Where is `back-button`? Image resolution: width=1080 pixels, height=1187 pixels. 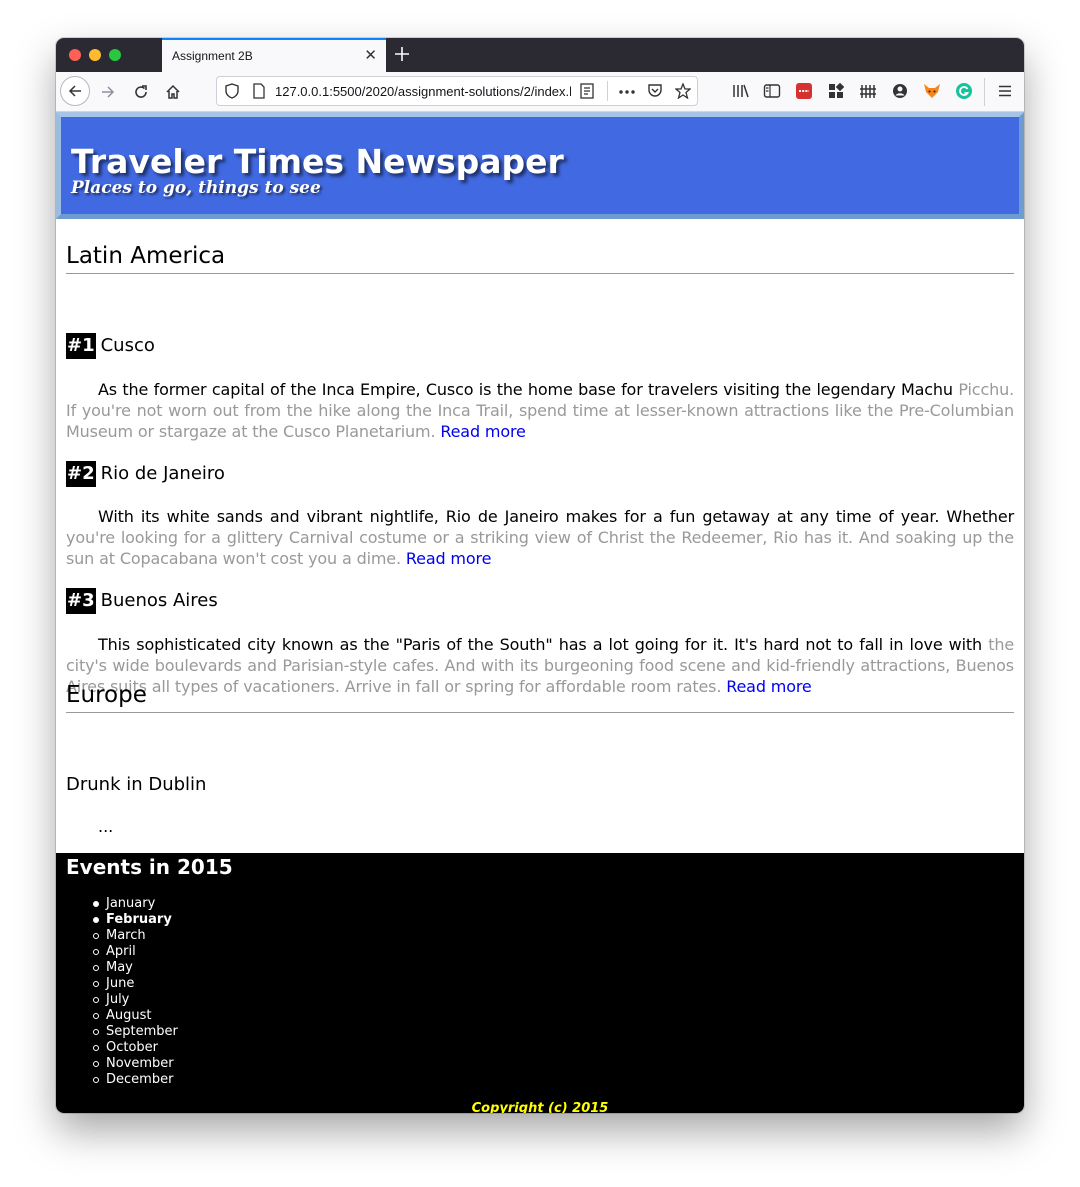 back-button is located at coordinates (75, 91).